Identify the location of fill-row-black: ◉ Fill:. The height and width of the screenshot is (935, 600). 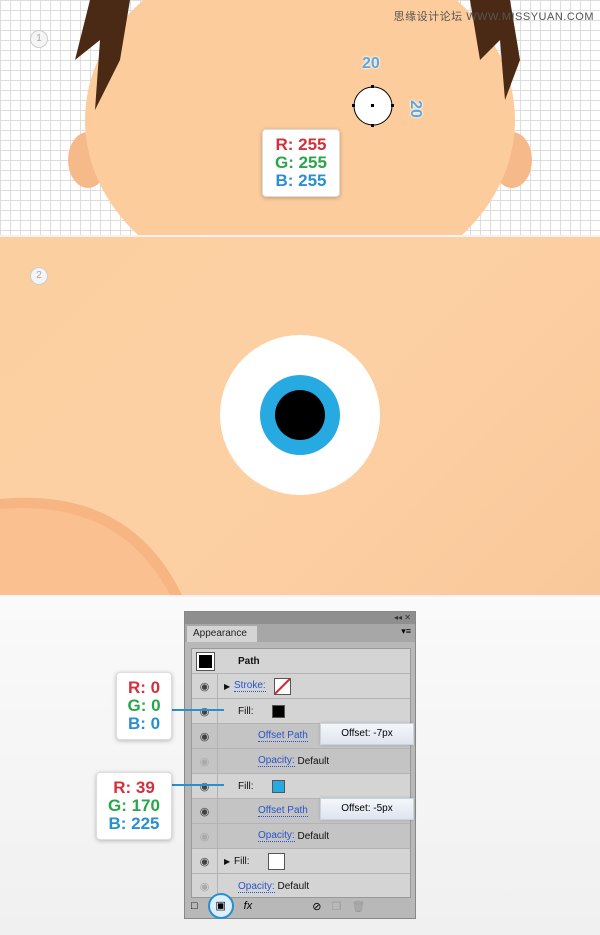
(301, 711).